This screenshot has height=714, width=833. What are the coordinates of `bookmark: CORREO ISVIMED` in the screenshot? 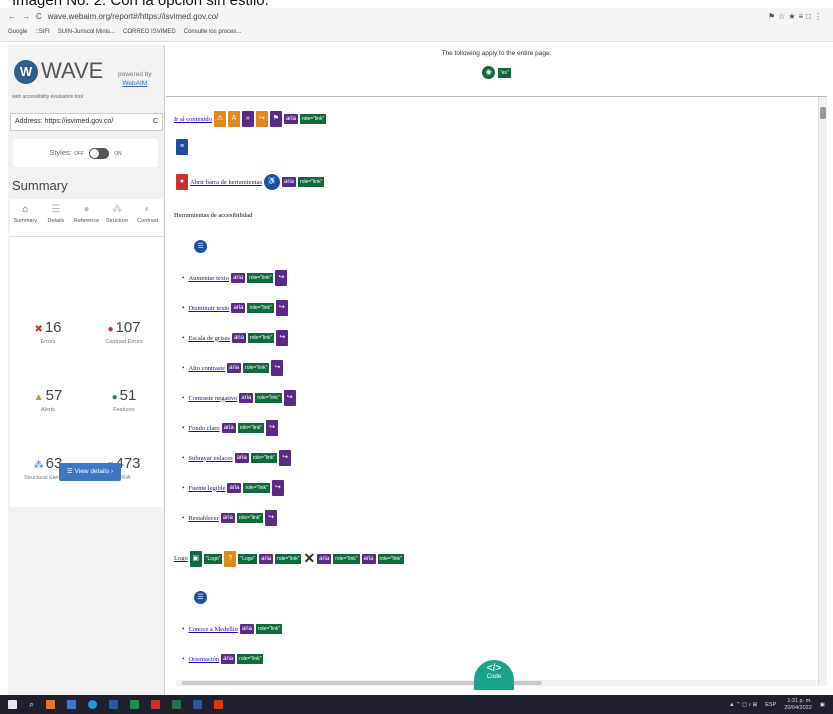 It's located at (149, 32).